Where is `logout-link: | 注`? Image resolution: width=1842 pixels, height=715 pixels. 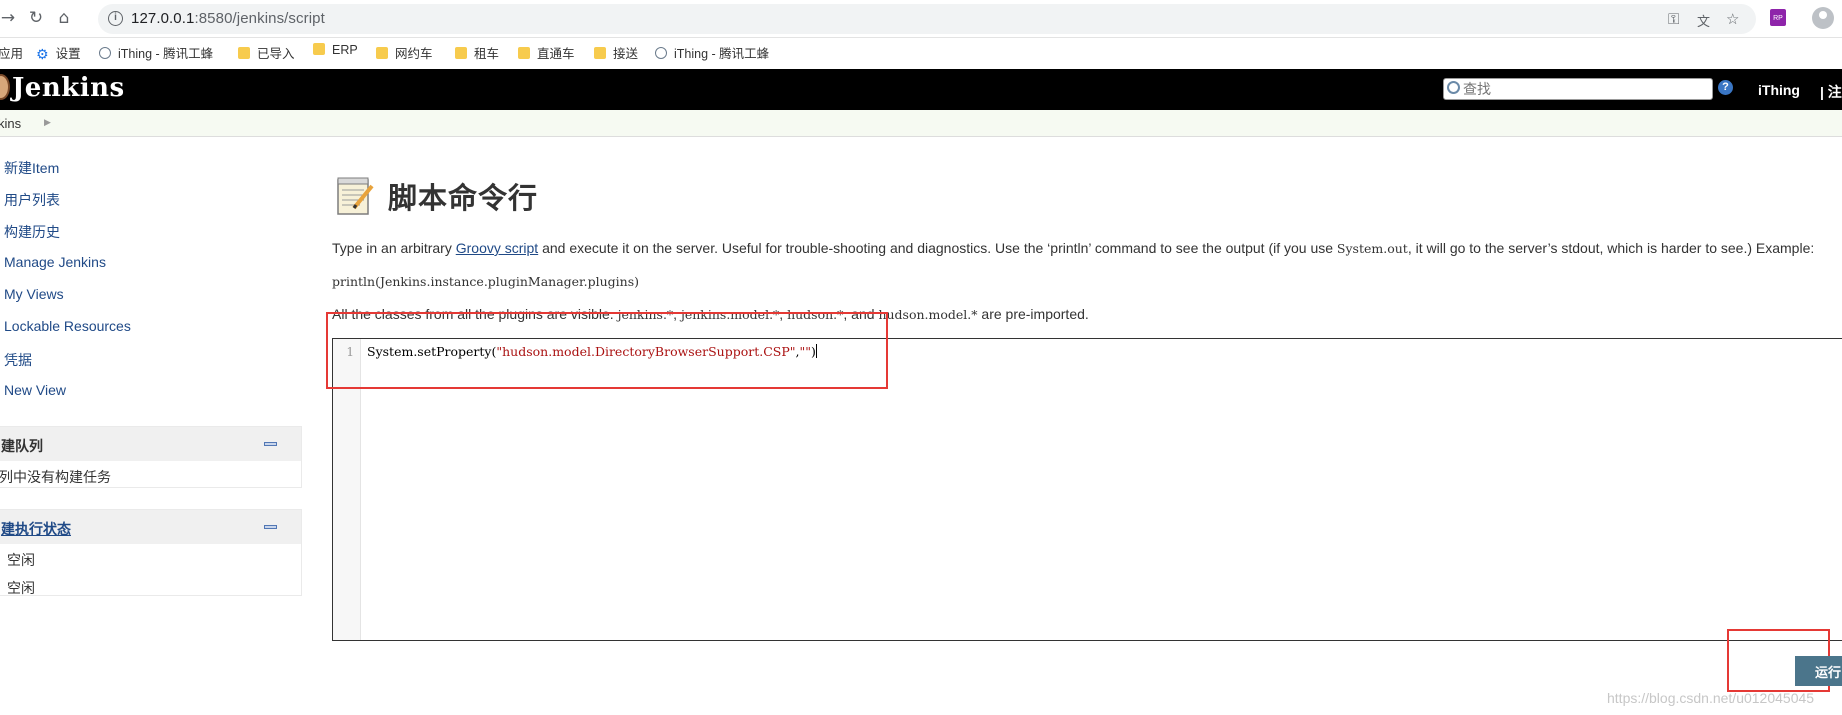 logout-link: | 注 is located at coordinates (1831, 92).